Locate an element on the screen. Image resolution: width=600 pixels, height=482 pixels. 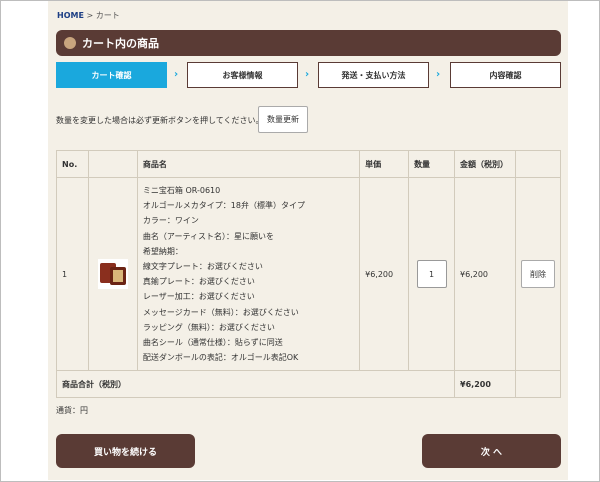
currency-note: 通貨：円 is located at coordinates (72, 410).